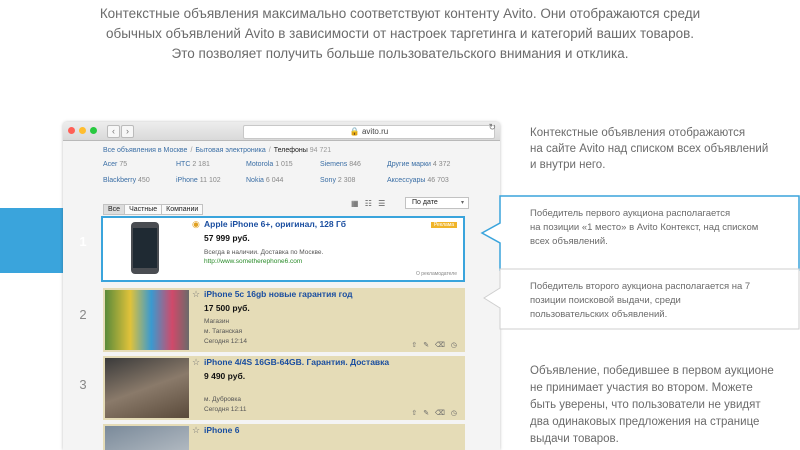 Image resolution: width=800 pixels, height=450 pixels. What do you see at coordinates (127, 131) in the screenshot?
I see `forward-button: ›` at bounding box center [127, 131].